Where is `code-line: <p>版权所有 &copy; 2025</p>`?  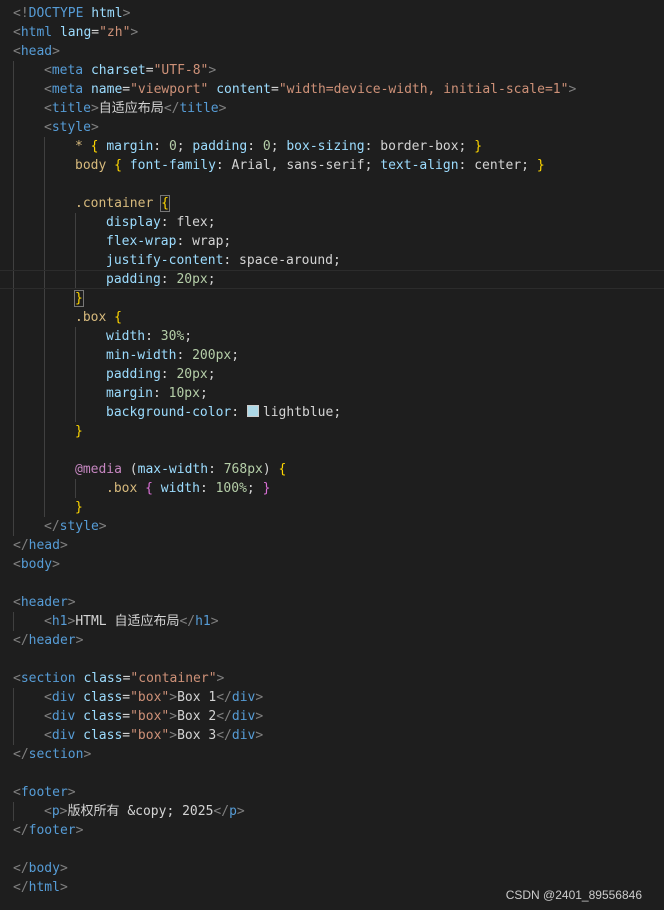 code-line: <p>版权所有 &copy; 2025</p> is located at coordinates (332, 811).